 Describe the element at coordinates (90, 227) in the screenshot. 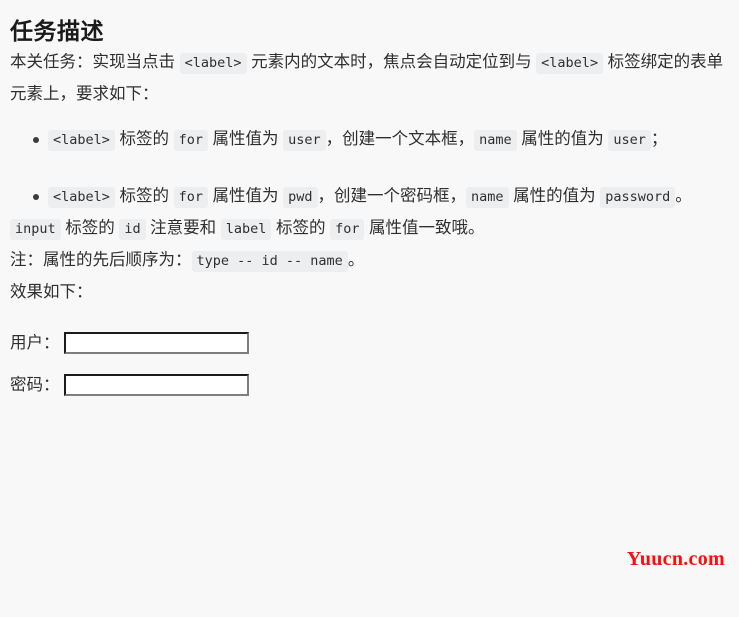

I see `note-id-text-1: 标签的` at that location.